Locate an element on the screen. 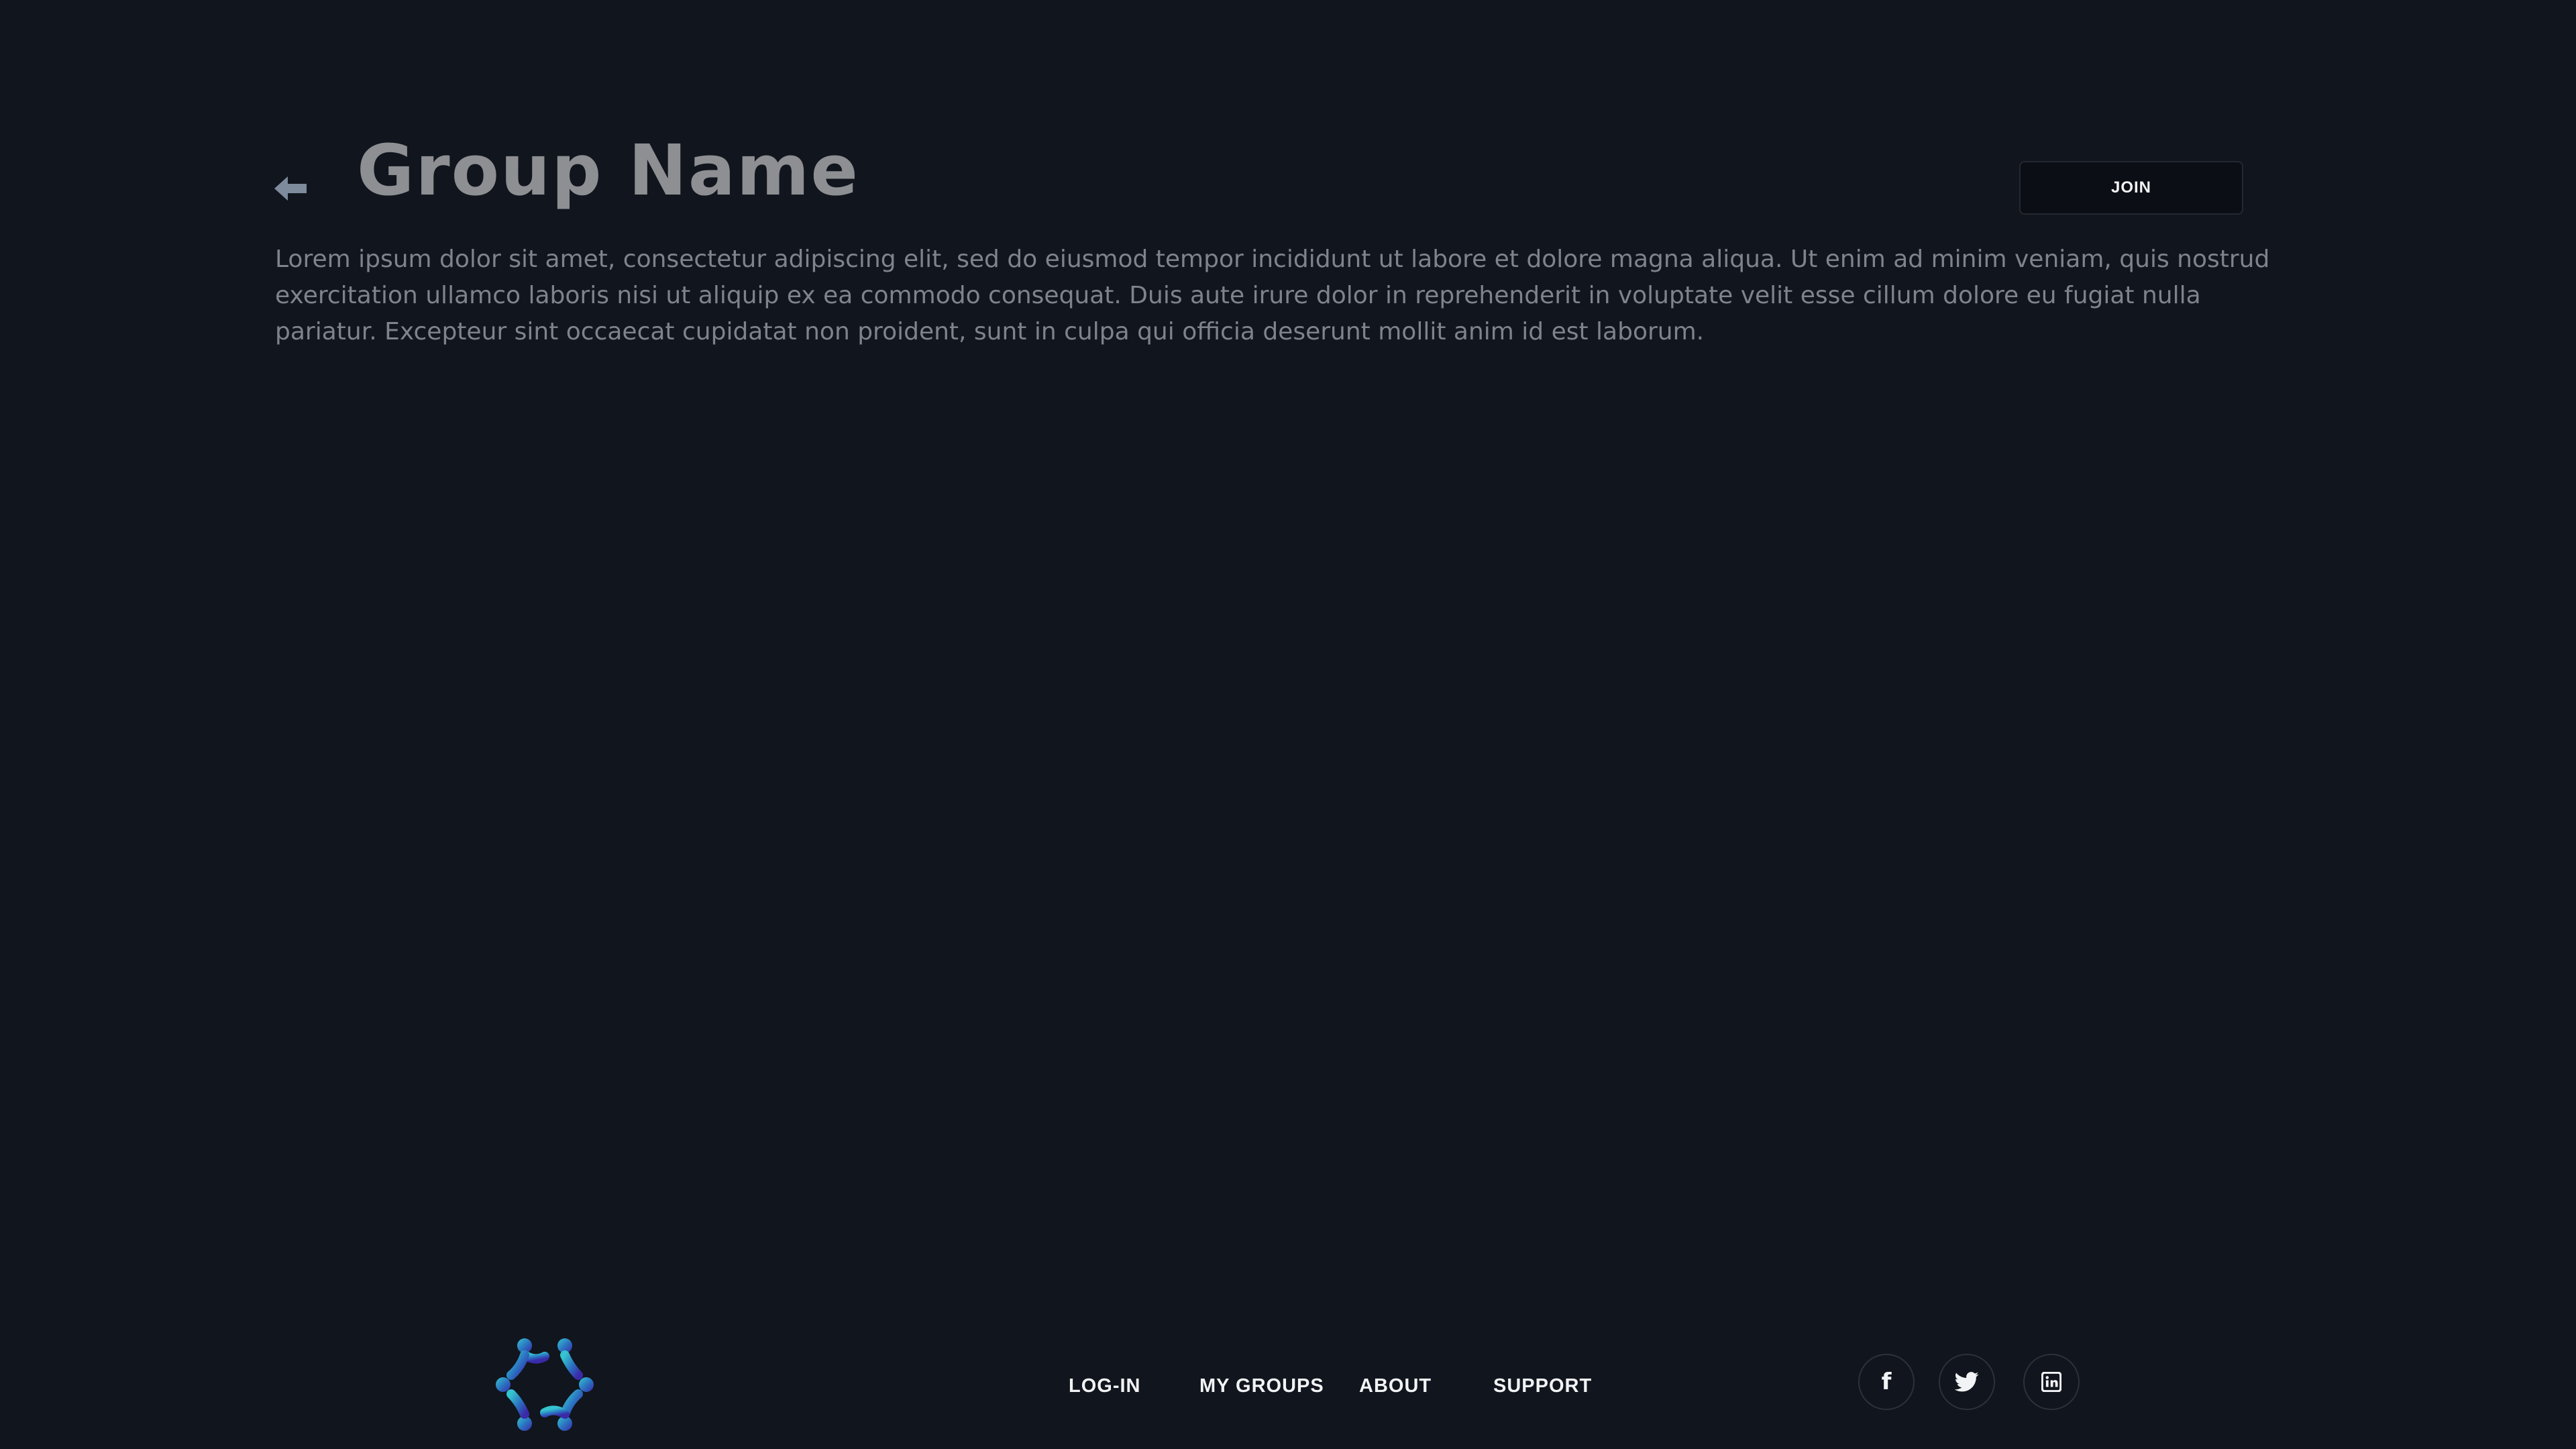  page-title: Group Name is located at coordinates (608, 170).